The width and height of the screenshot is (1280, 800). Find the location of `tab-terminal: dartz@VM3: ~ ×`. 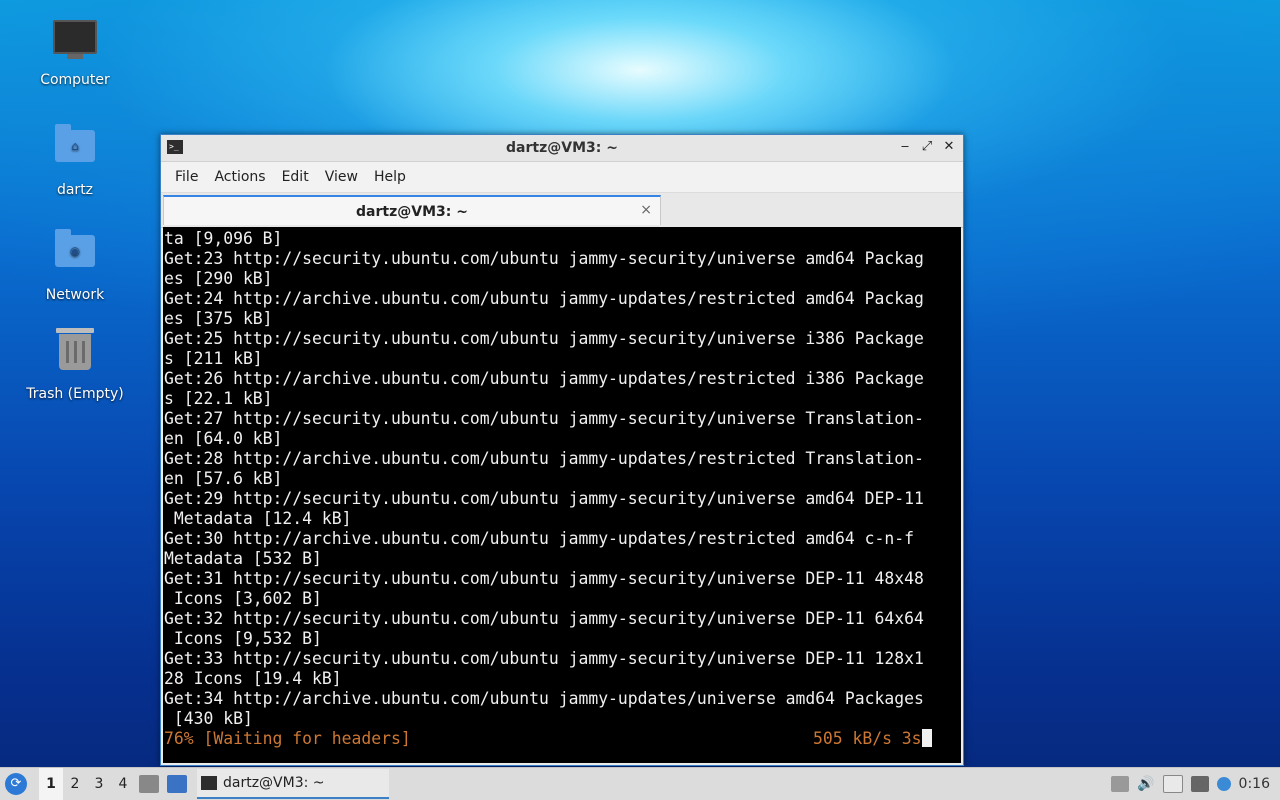

tab-terminal: dartz@VM3: ~ × is located at coordinates (412, 210).